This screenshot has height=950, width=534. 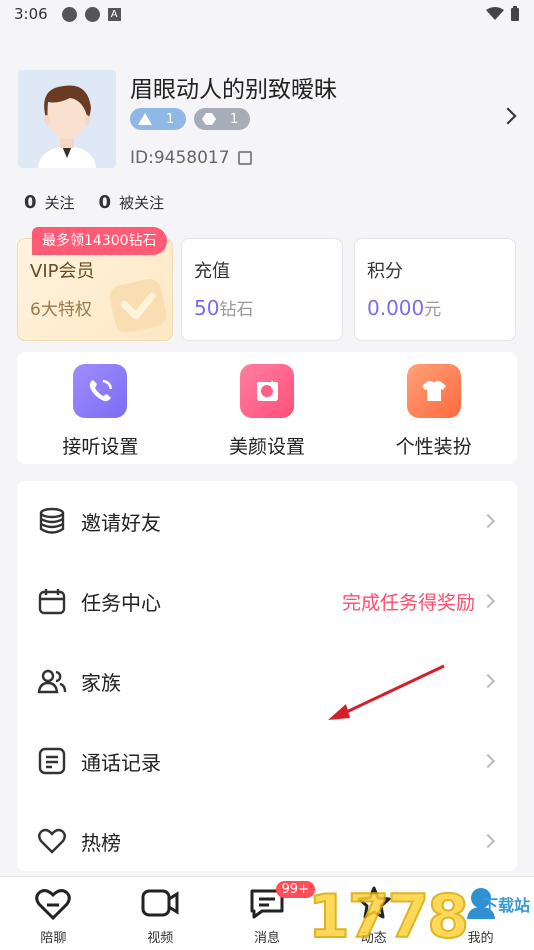 I want to click on points-card: 积分 0.000元, so click(x=435, y=289).